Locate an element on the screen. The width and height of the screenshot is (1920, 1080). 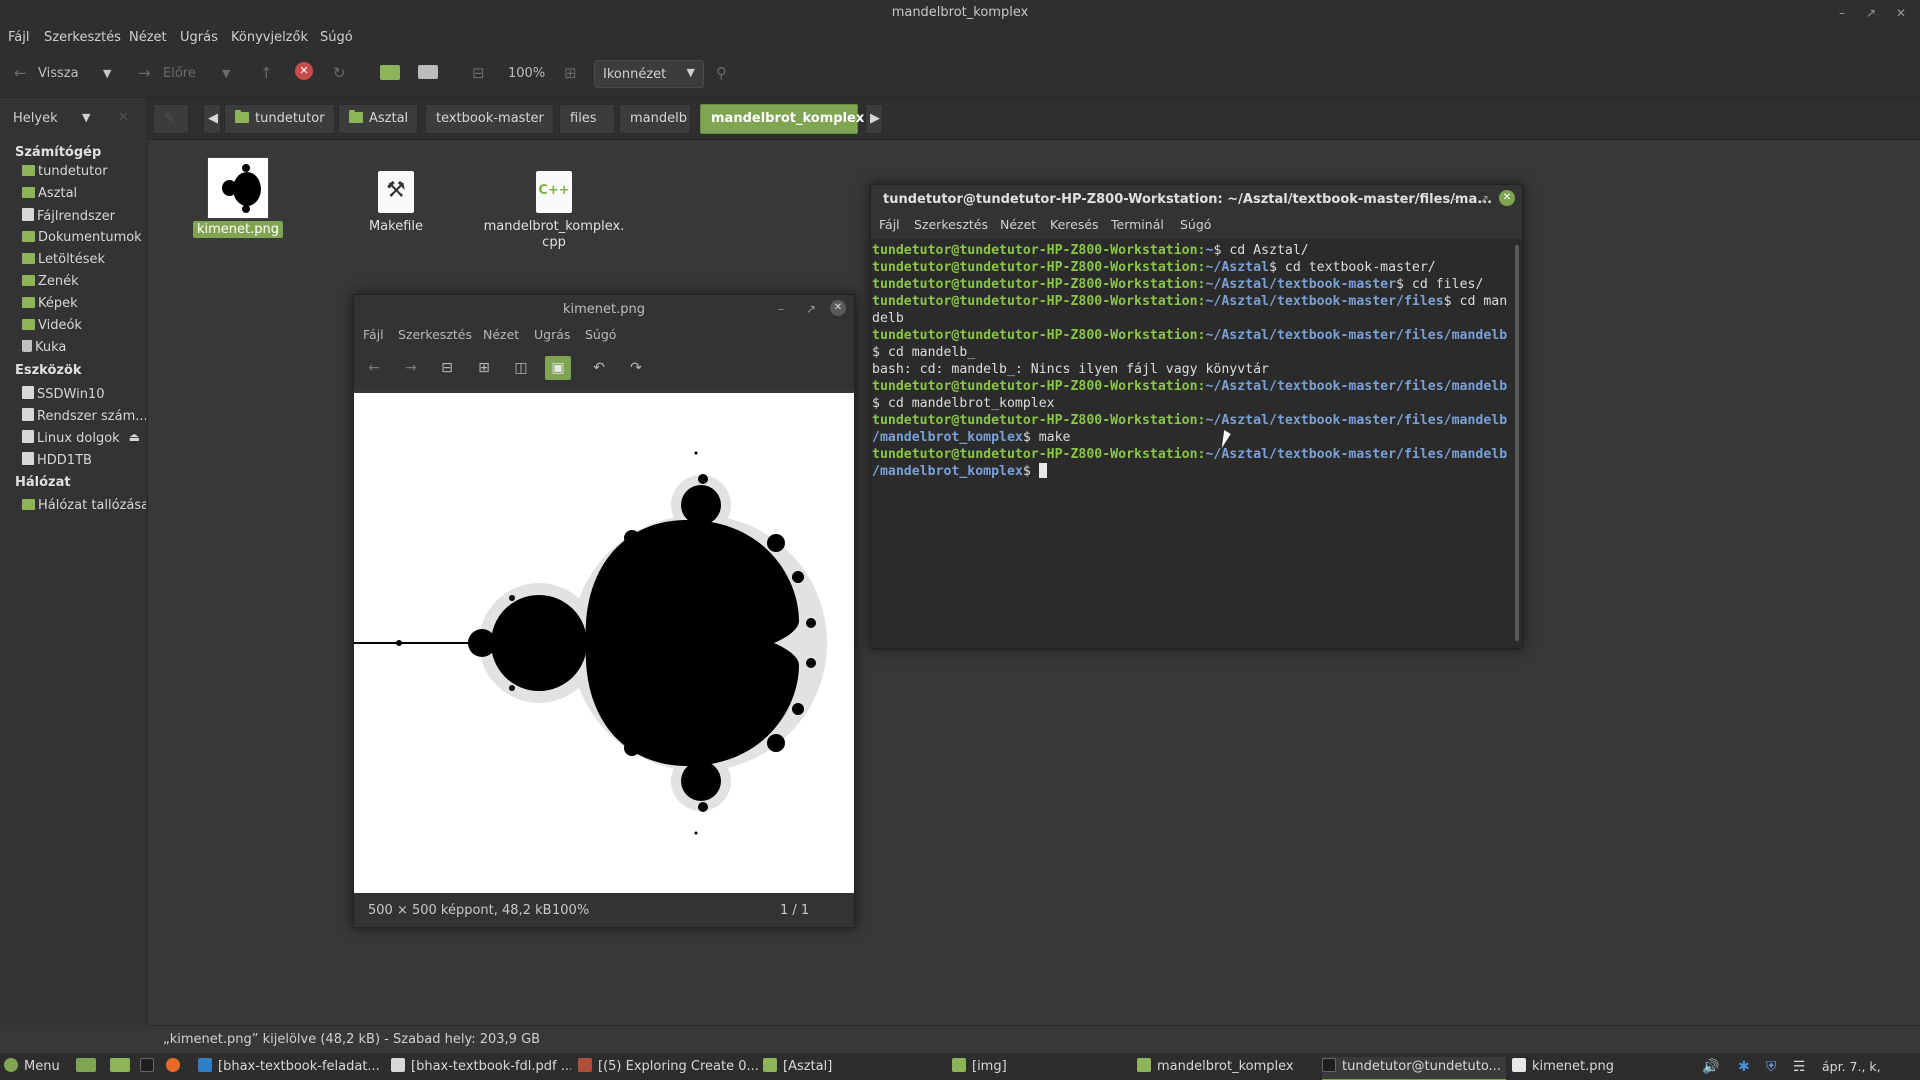
back-history-chevron-icon: ▼ is located at coordinates (107, 73).